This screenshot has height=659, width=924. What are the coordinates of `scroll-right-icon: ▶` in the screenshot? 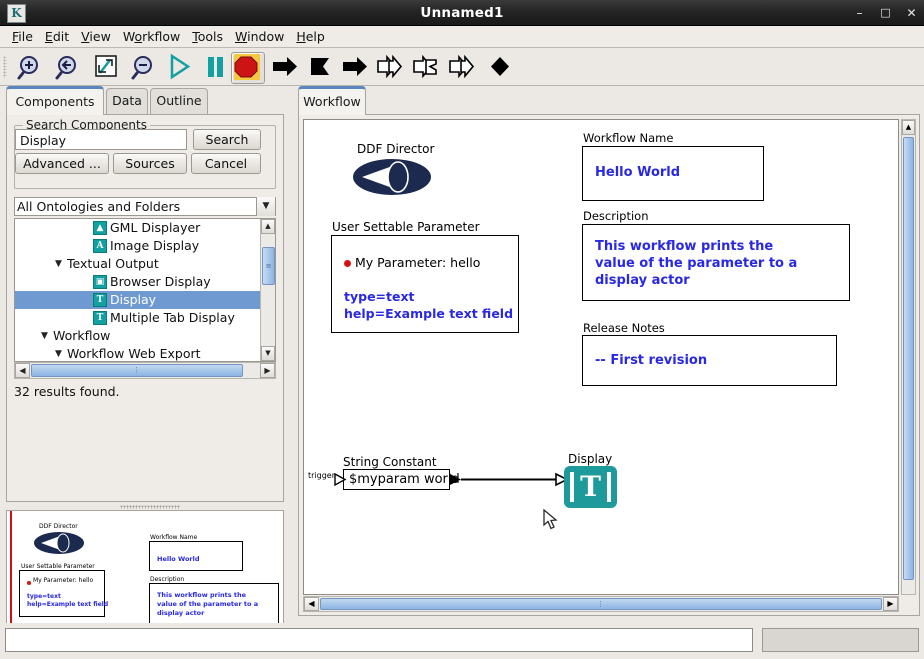 It's located at (267, 370).